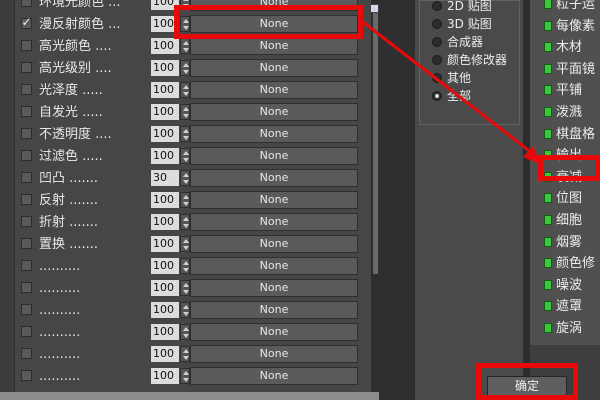 The image size is (600, 400). Describe the element at coordinates (572, 113) in the screenshot. I see `map-list-item: 泼溅` at that location.